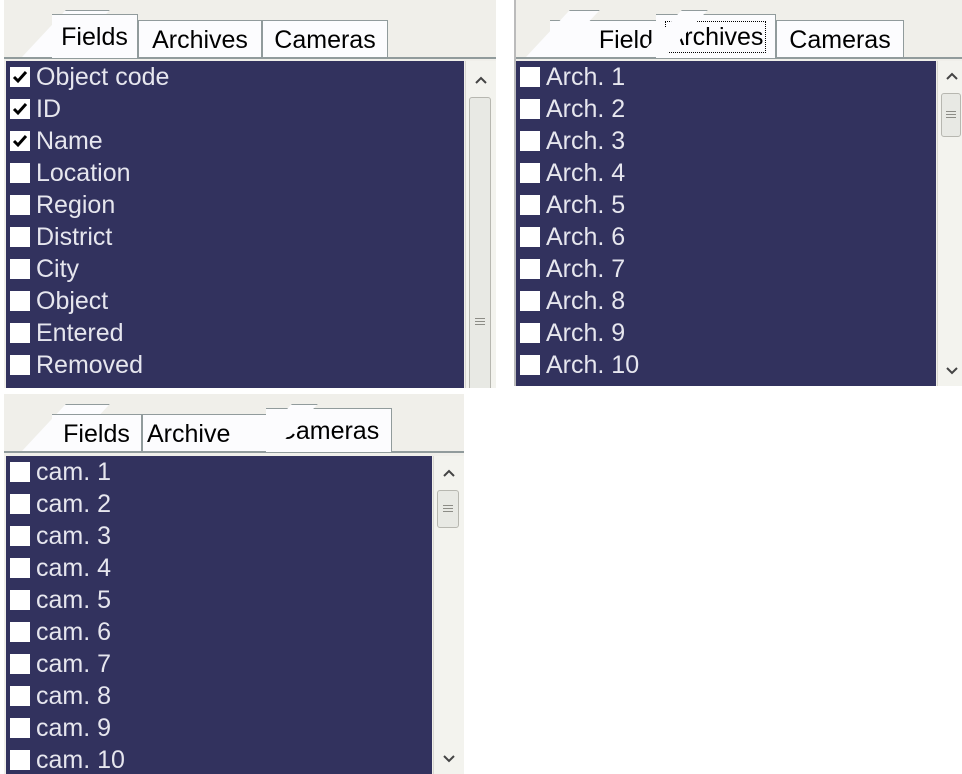 This screenshot has height=774, width=962. What do you see at coordinates (949, 223) in the screenshot?
I see `archives-scrollbar` at bounding box center [949, 223].